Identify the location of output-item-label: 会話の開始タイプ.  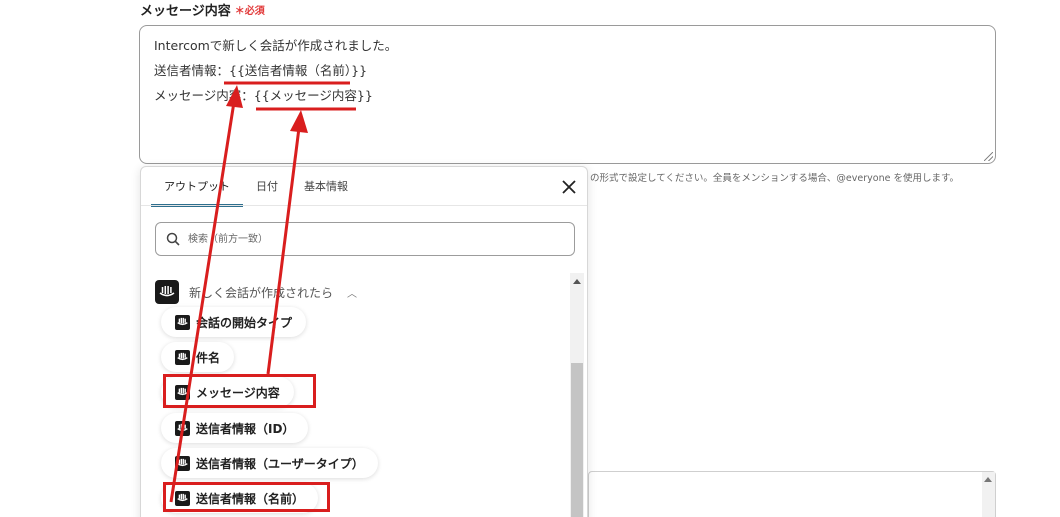
(244, 322).